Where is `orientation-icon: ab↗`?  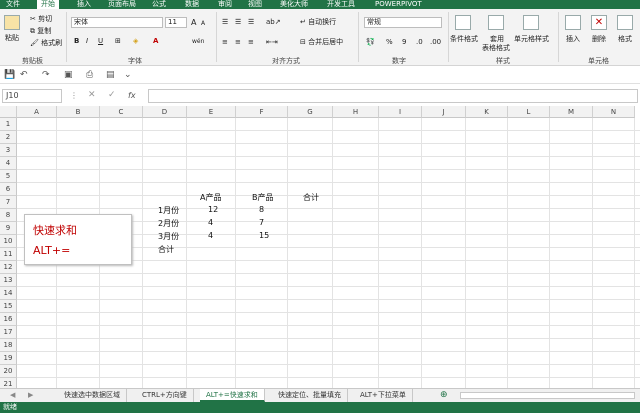 orientation-icon: ab↗ is located at coordinates (273, 22).